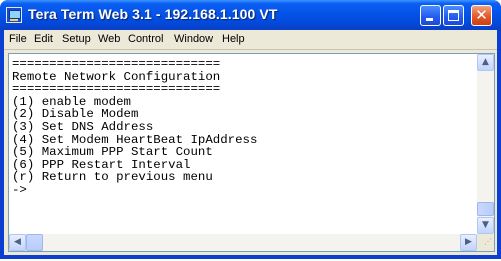  Describe the element at coordinates (43, 39) in the screenshot. I see `menu-edit: Edit` at that location.